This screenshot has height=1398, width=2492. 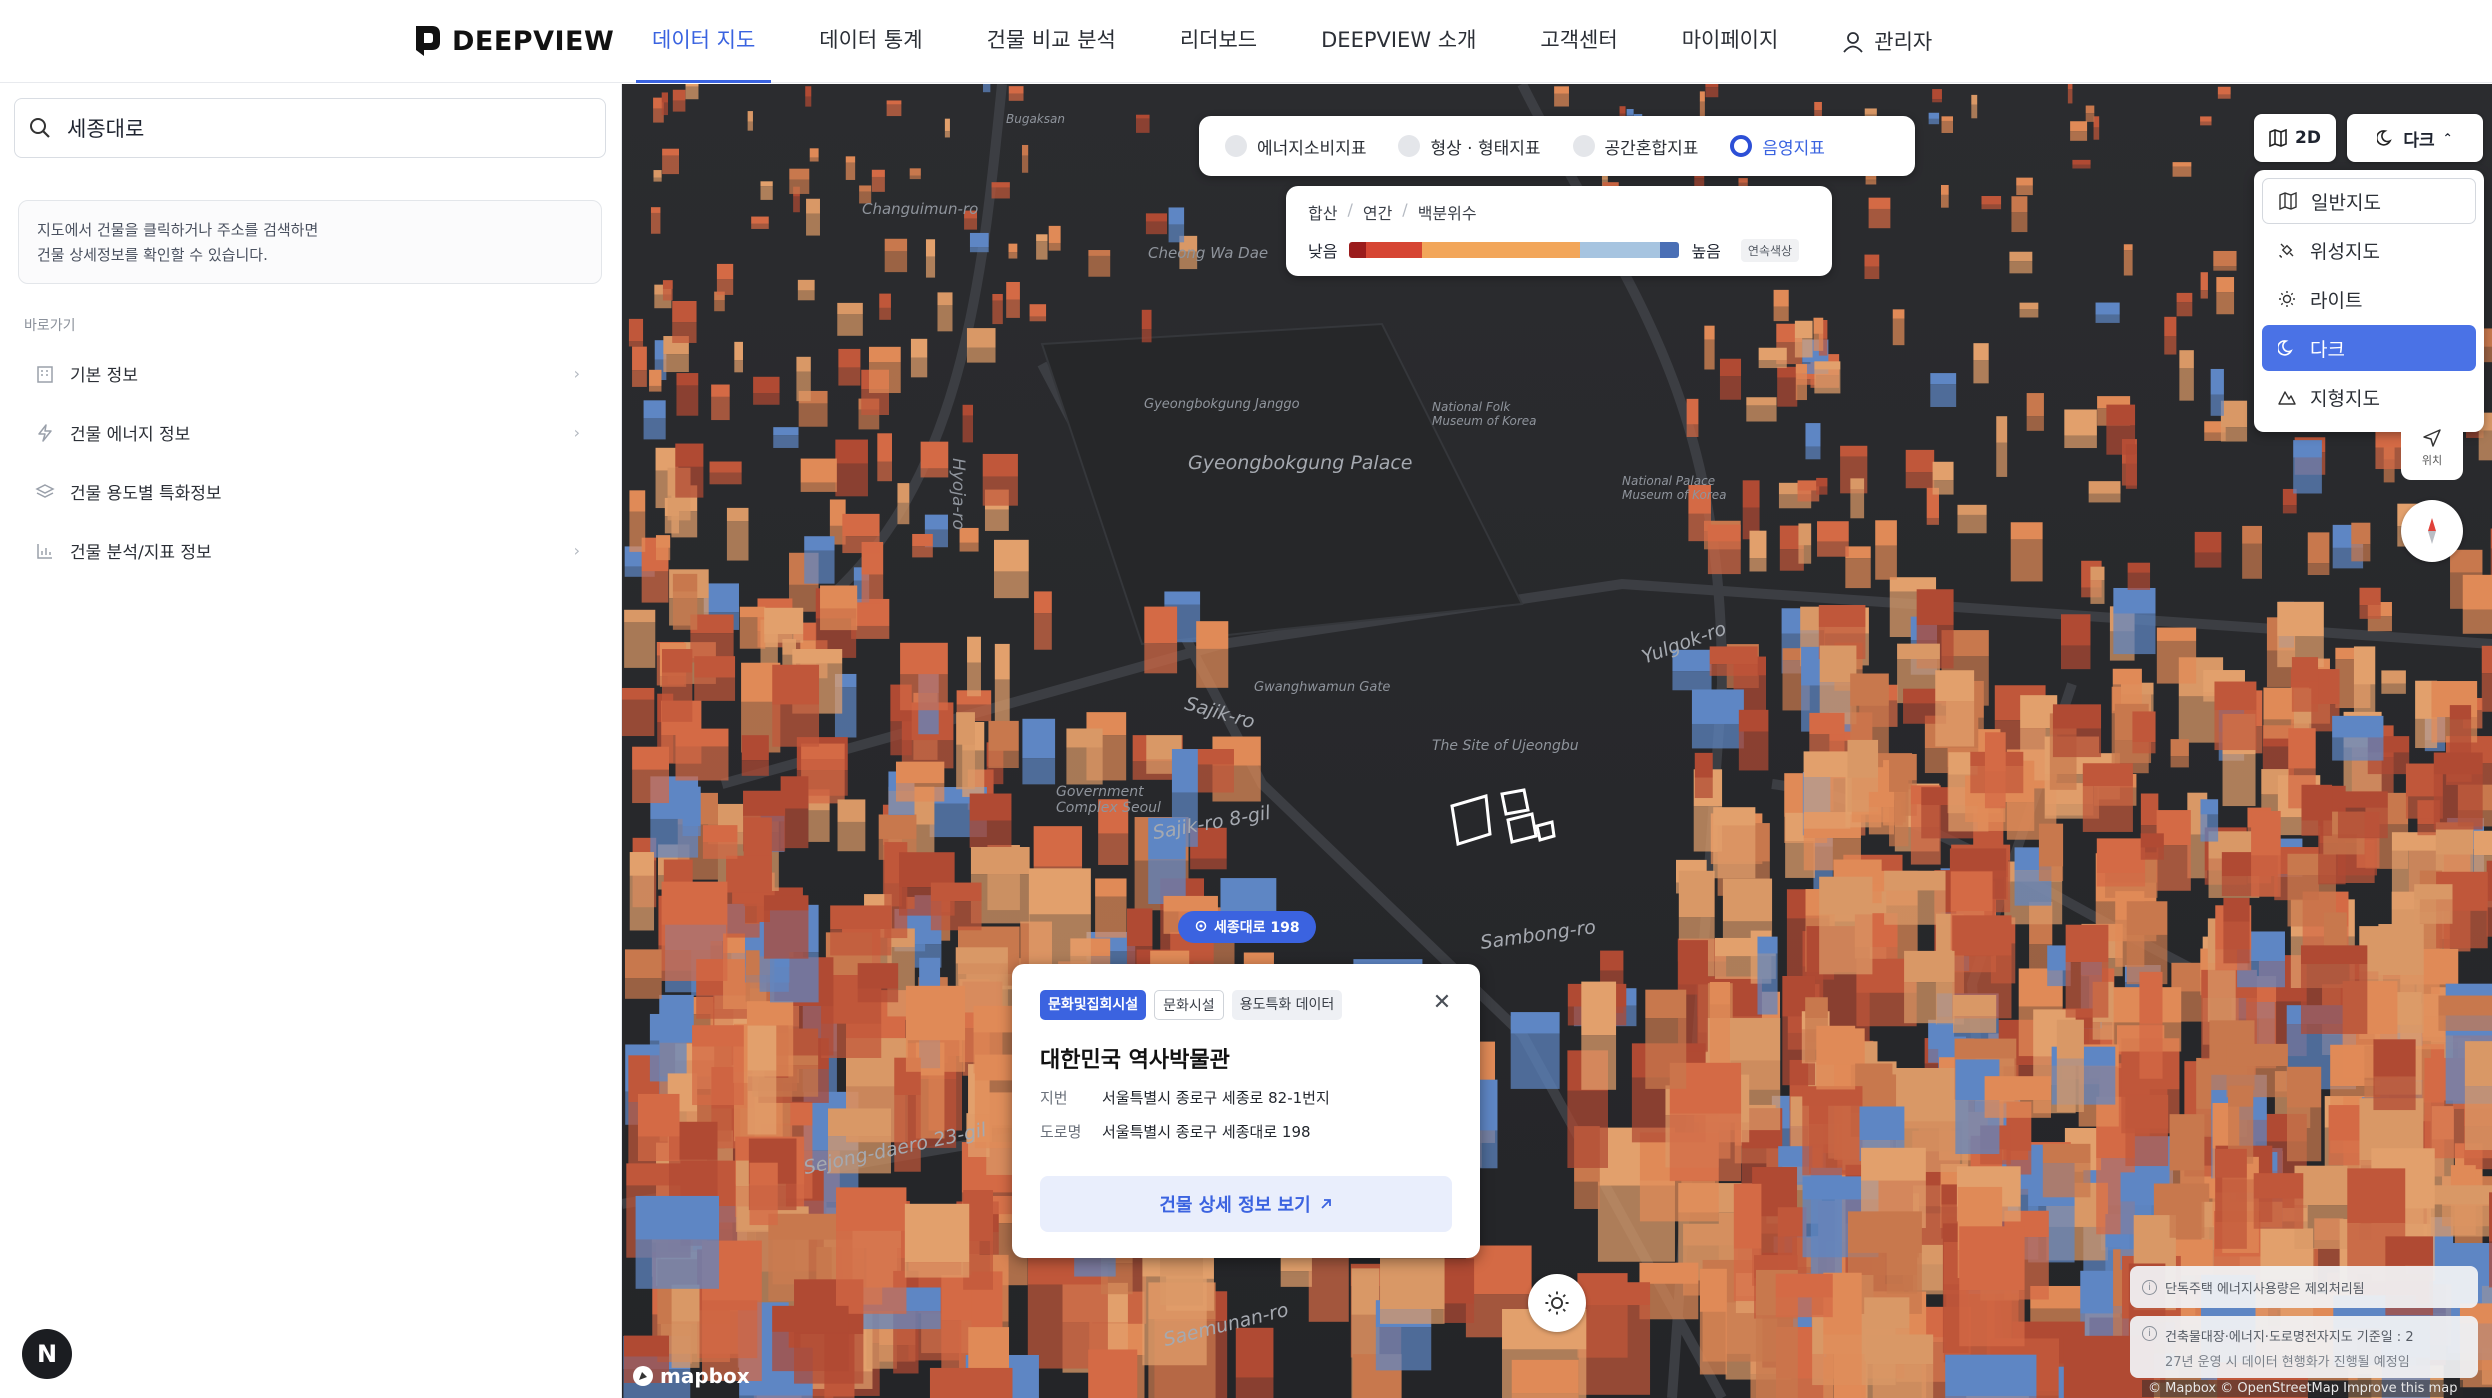 I want to click on legend-crumb: 연간, so click(x=1377, y=212).